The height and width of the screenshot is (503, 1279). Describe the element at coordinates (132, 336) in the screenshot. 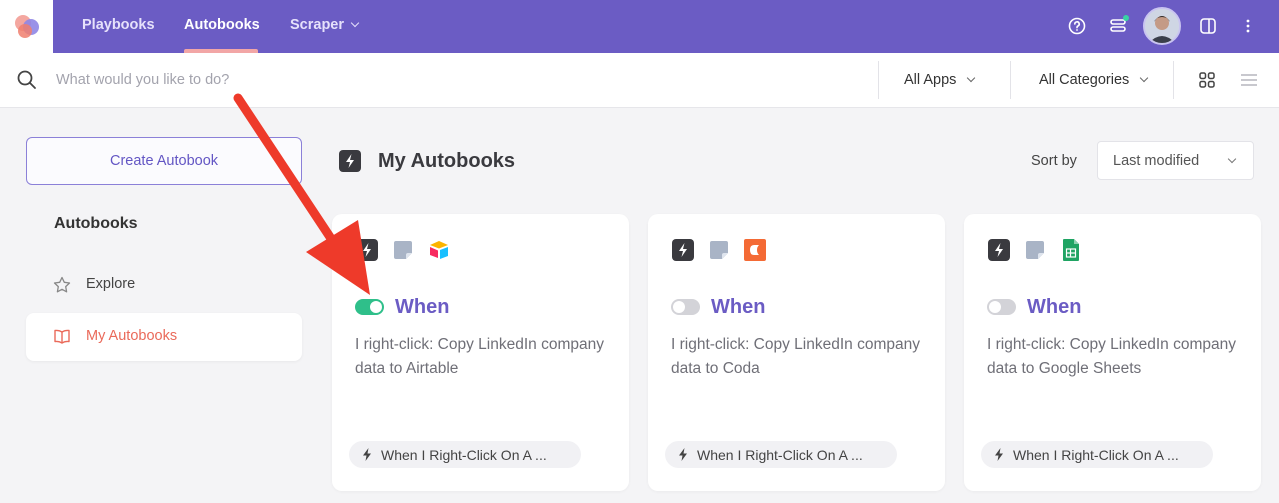

I see `sidebar-item-label: My Autobooks` at that location.